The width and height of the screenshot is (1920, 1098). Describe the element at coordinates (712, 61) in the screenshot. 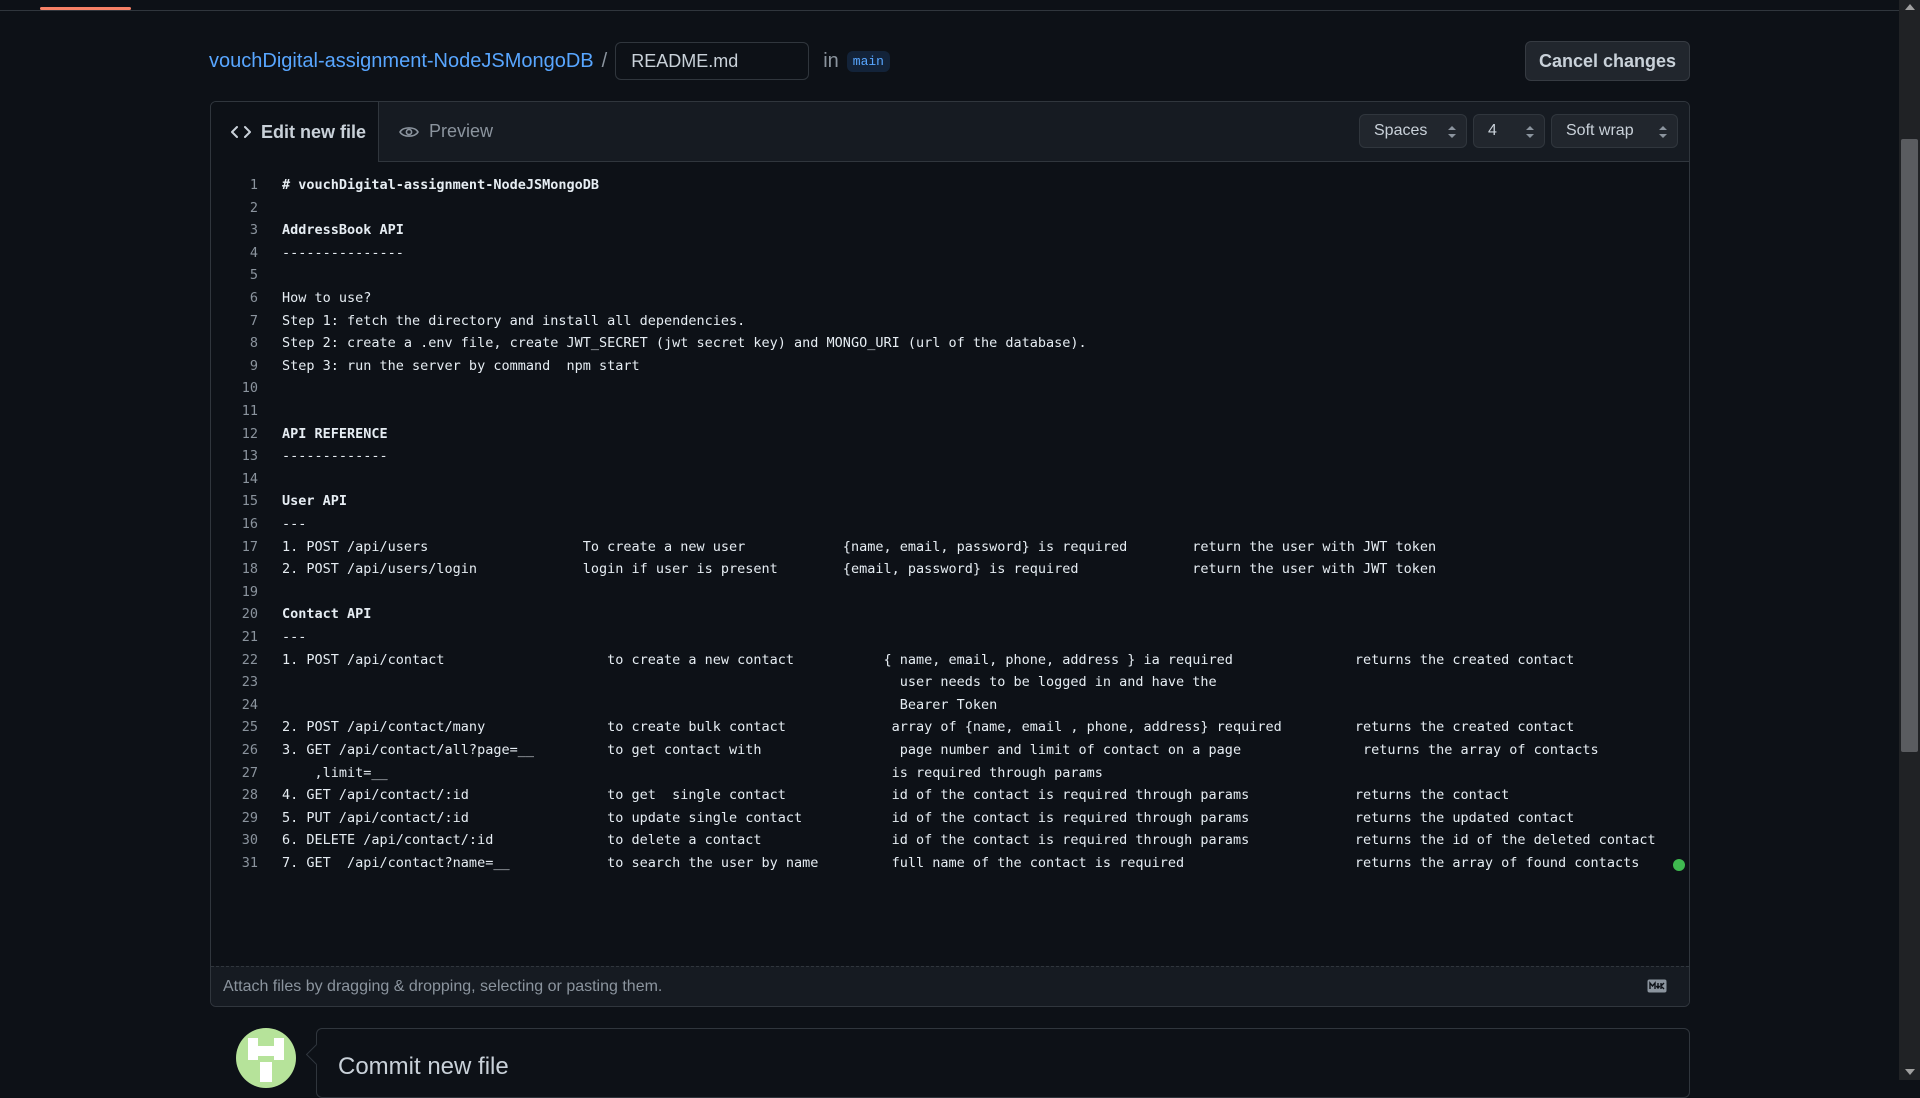

I see `filename-input` at that location.